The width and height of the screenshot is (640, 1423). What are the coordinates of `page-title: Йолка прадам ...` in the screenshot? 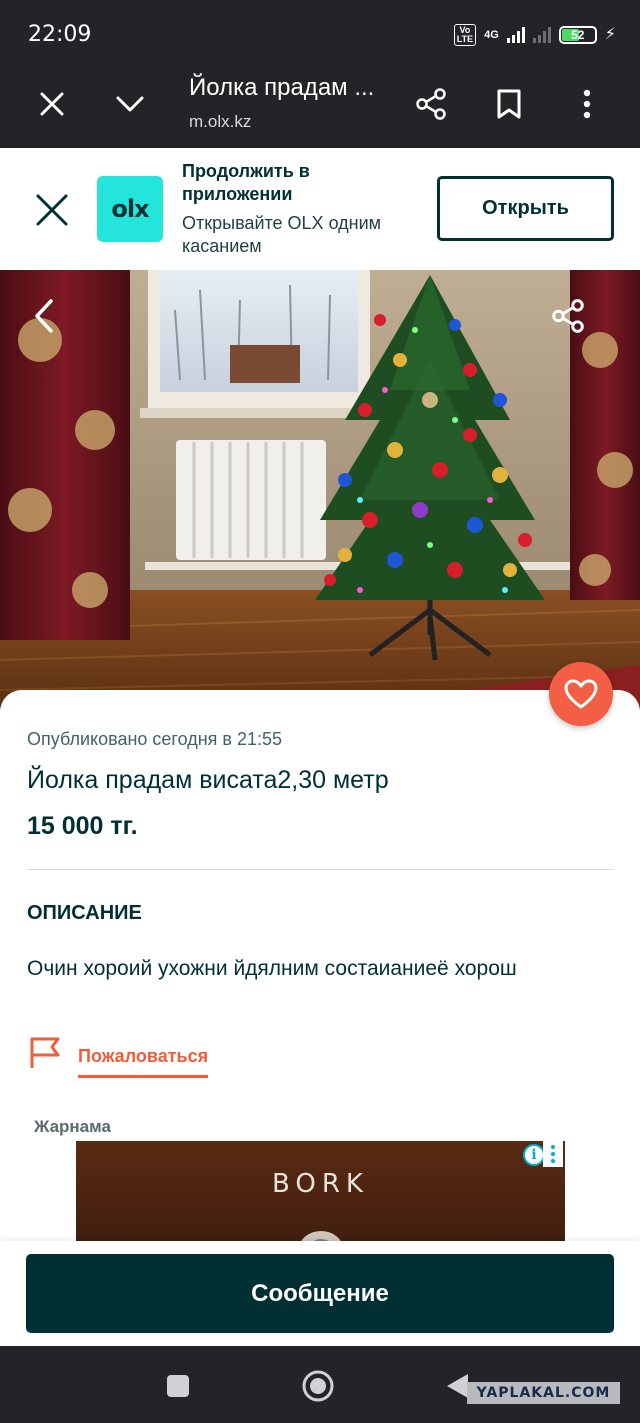 It's located at (282, 87).